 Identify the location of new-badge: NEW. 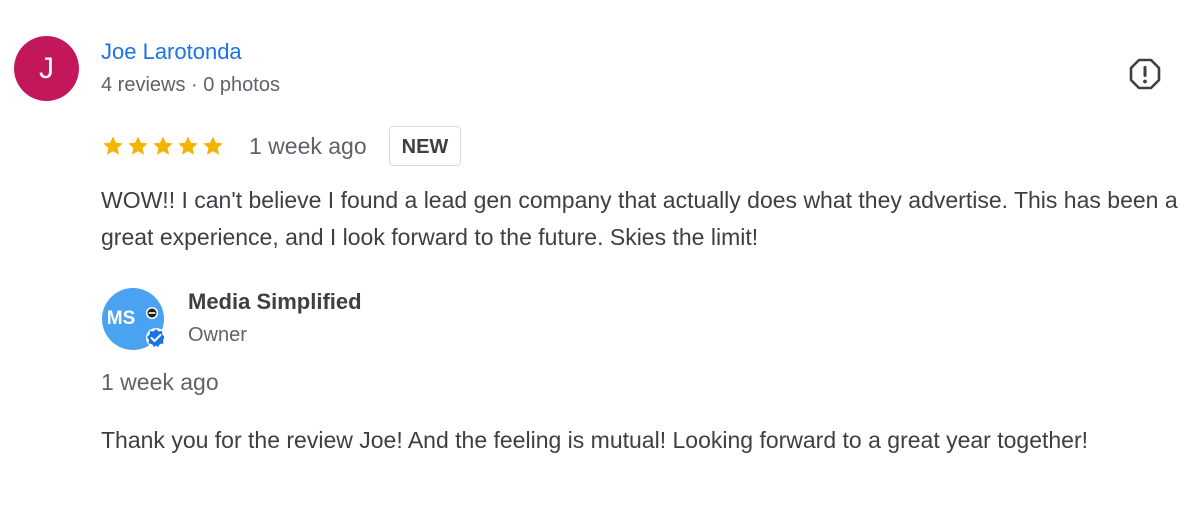
(425, 146).